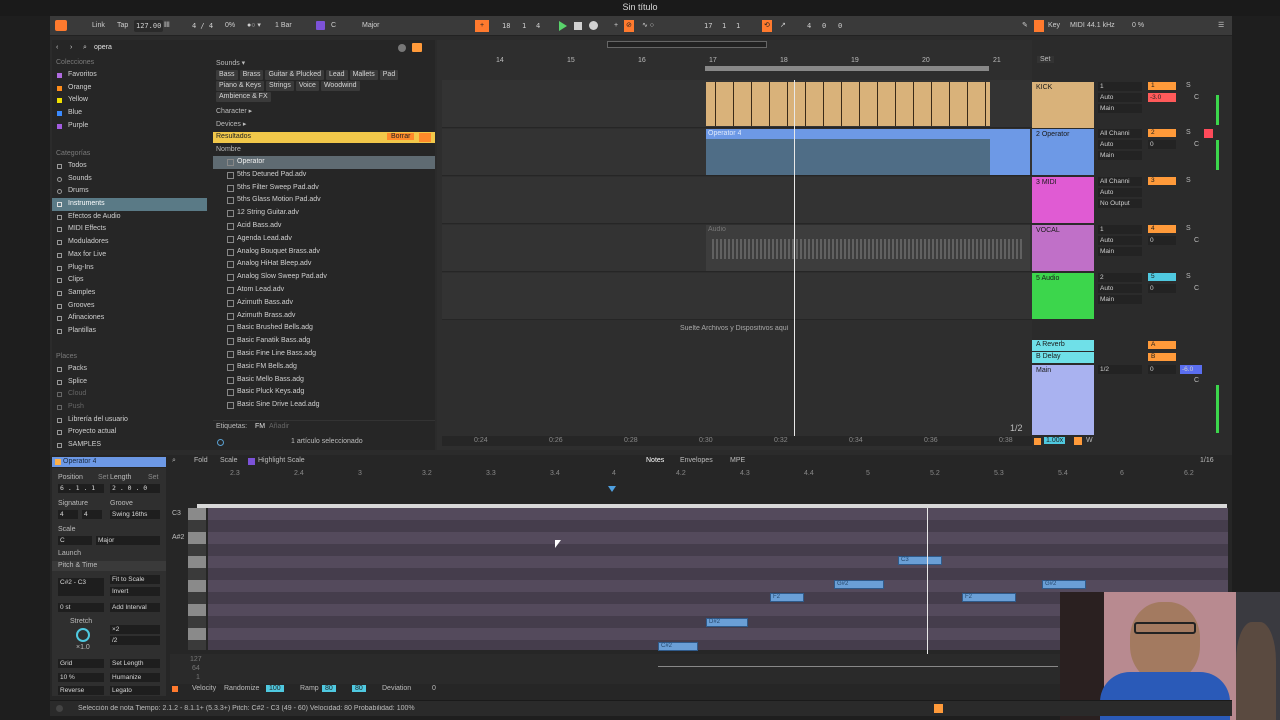 Image resolution: width=1280 pixels, height=720 pixels. What do you see at coordinates (333, 26) in the screenshot?
I see `key-select: C` at bounding box center [333, 26].